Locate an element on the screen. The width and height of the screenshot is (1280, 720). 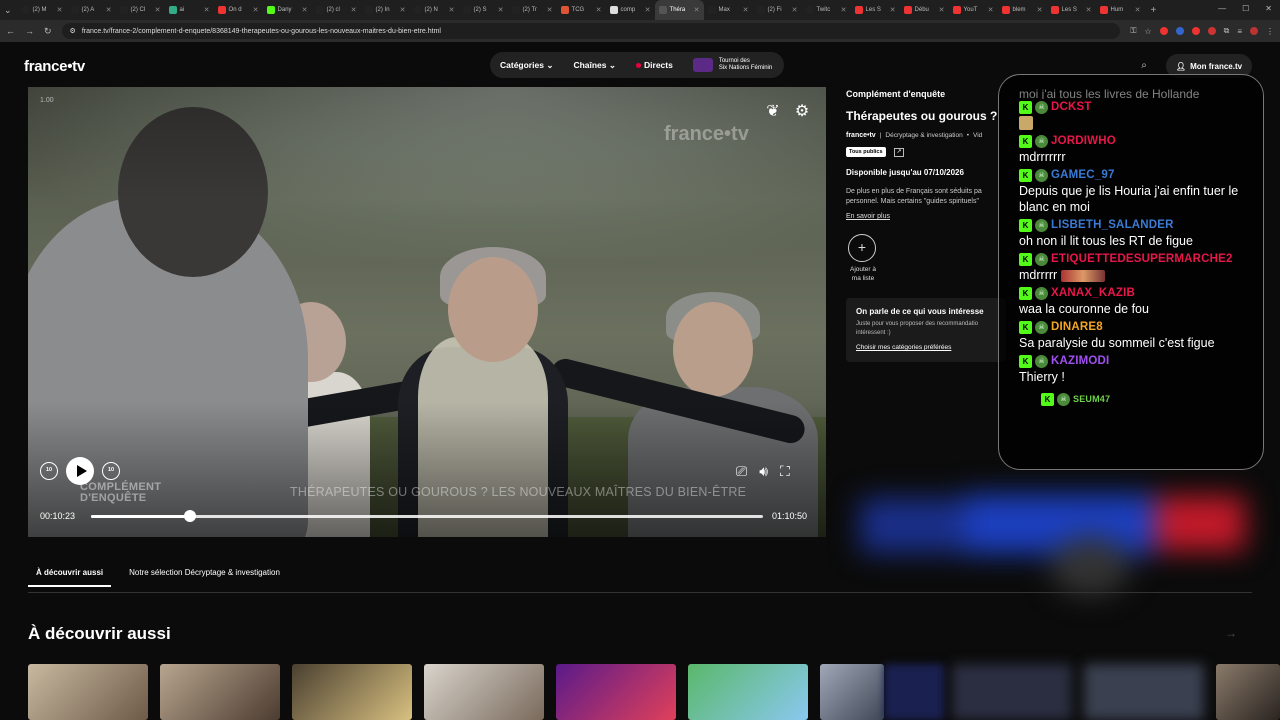
forward-icon: → is located at coordinates (29, 31).